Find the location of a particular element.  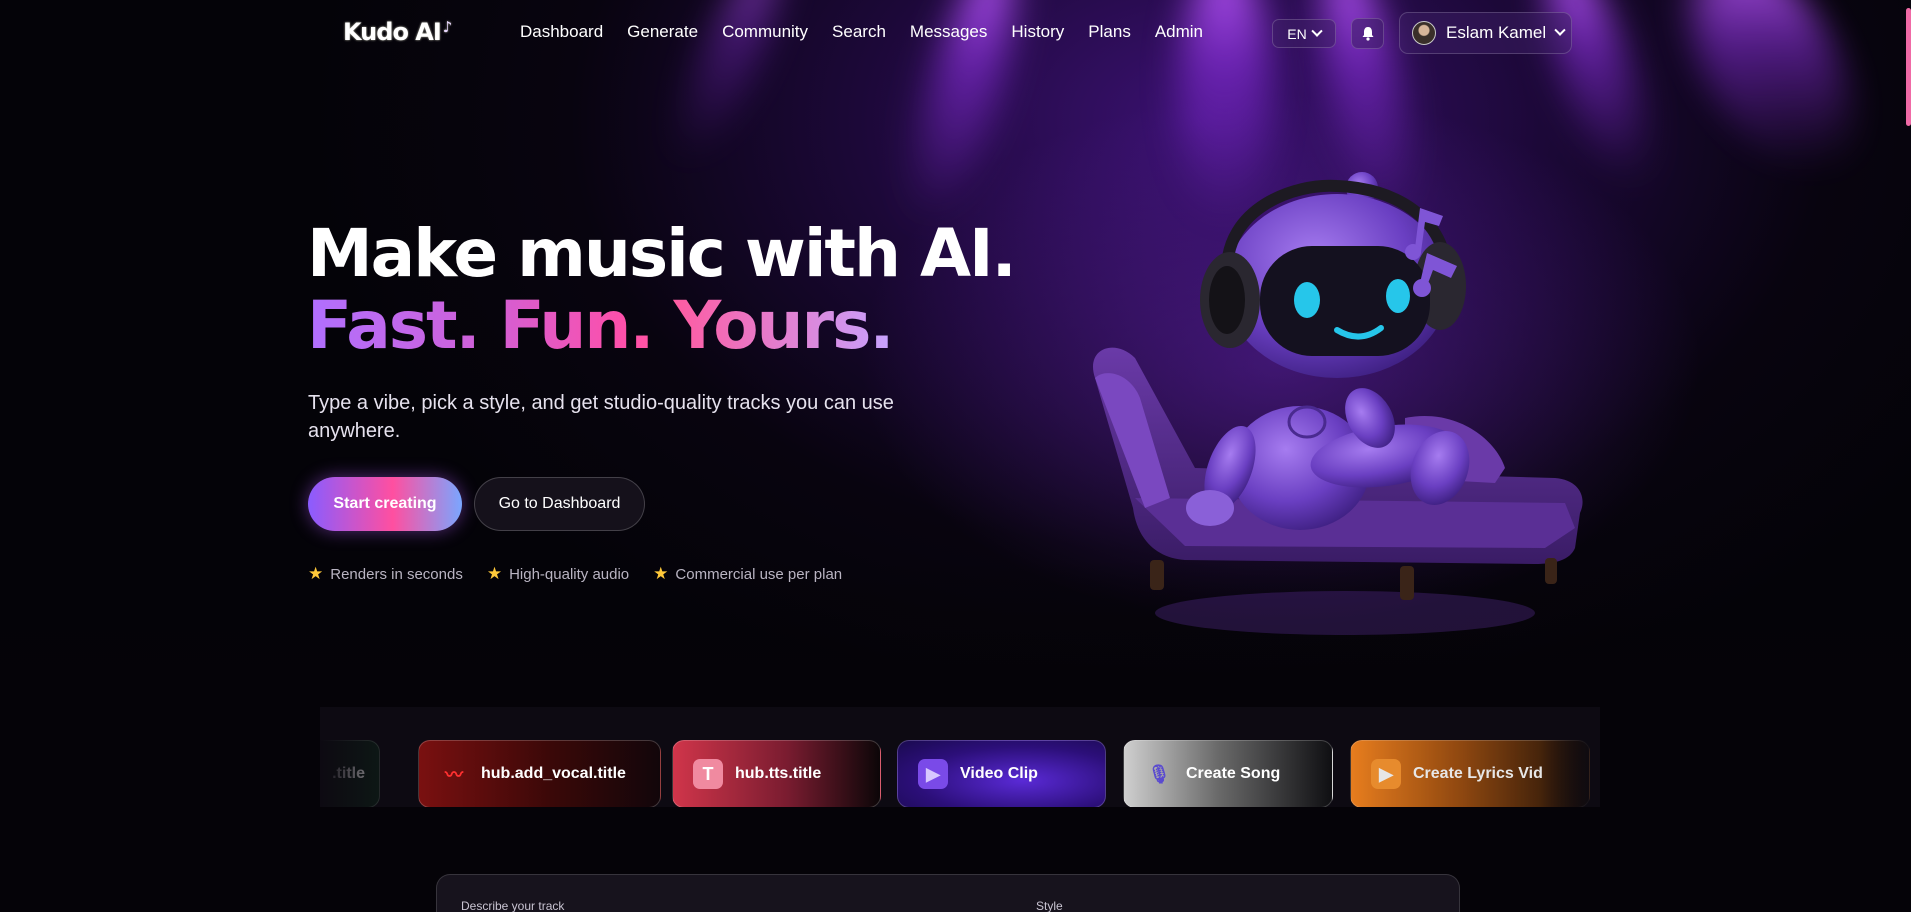

hub-card-create-lyrics-video: ▶ Create Lyrics Vid is located at coordinates (1470, 773).